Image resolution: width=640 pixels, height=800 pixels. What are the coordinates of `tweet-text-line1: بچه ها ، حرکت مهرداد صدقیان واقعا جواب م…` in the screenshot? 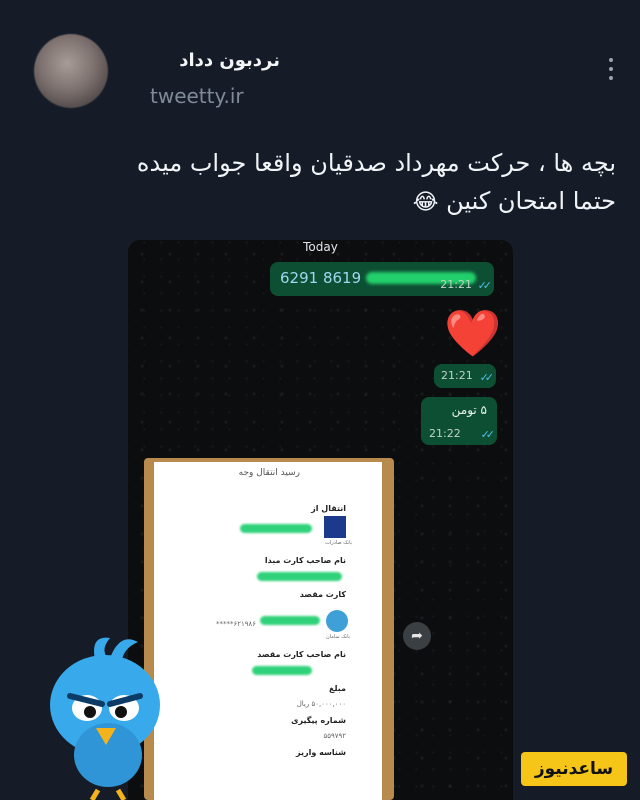 It's located at (376, 163).